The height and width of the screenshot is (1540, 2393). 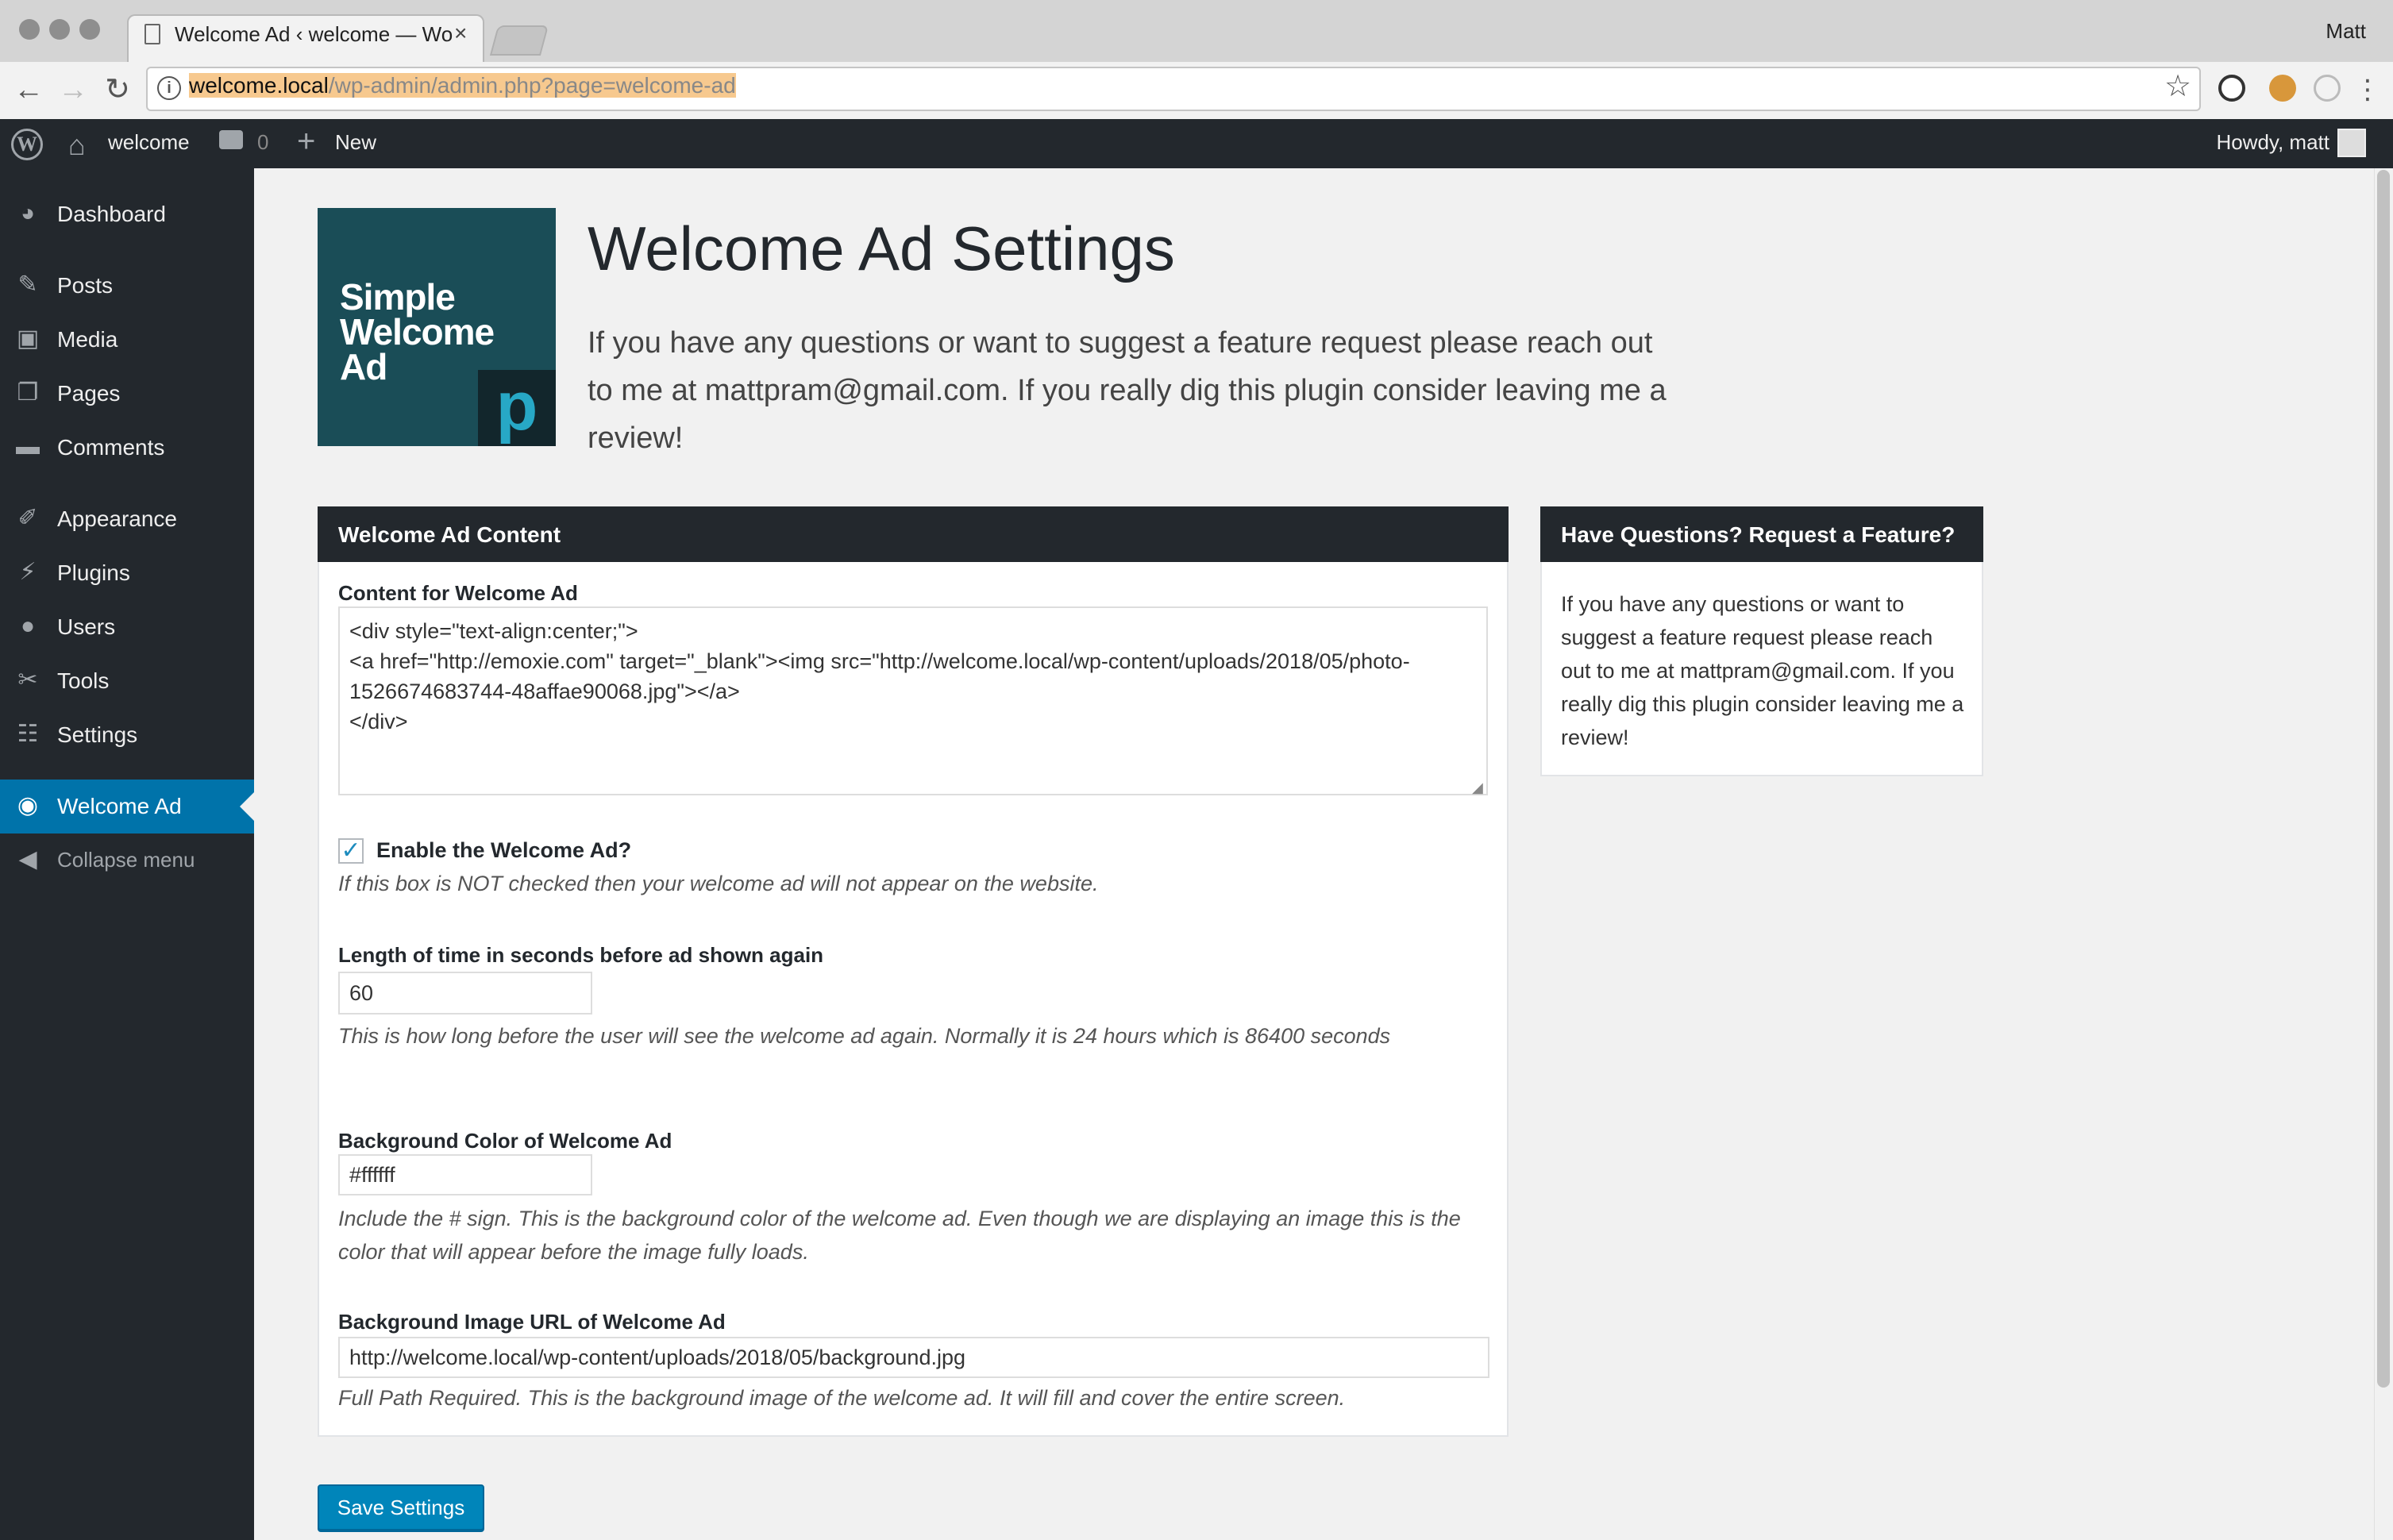 I want to click on comment-count: 0, so click(x=263, y=142).